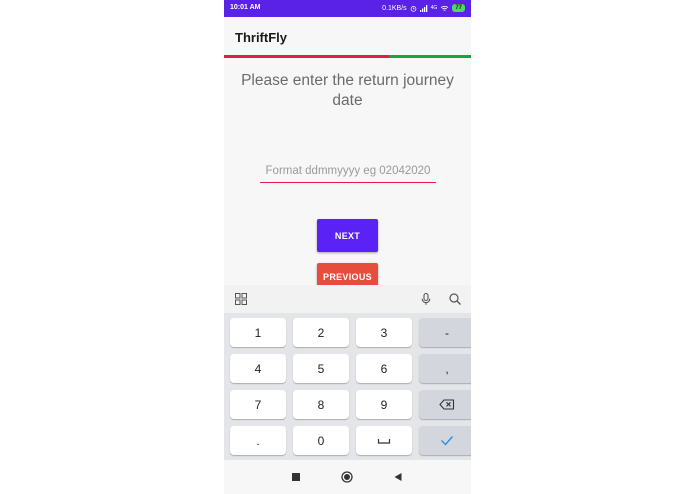  What do you see at coordinates (321, 368) in the screenshot?
I see `key-5: 5` at bounding box center [321, 368].